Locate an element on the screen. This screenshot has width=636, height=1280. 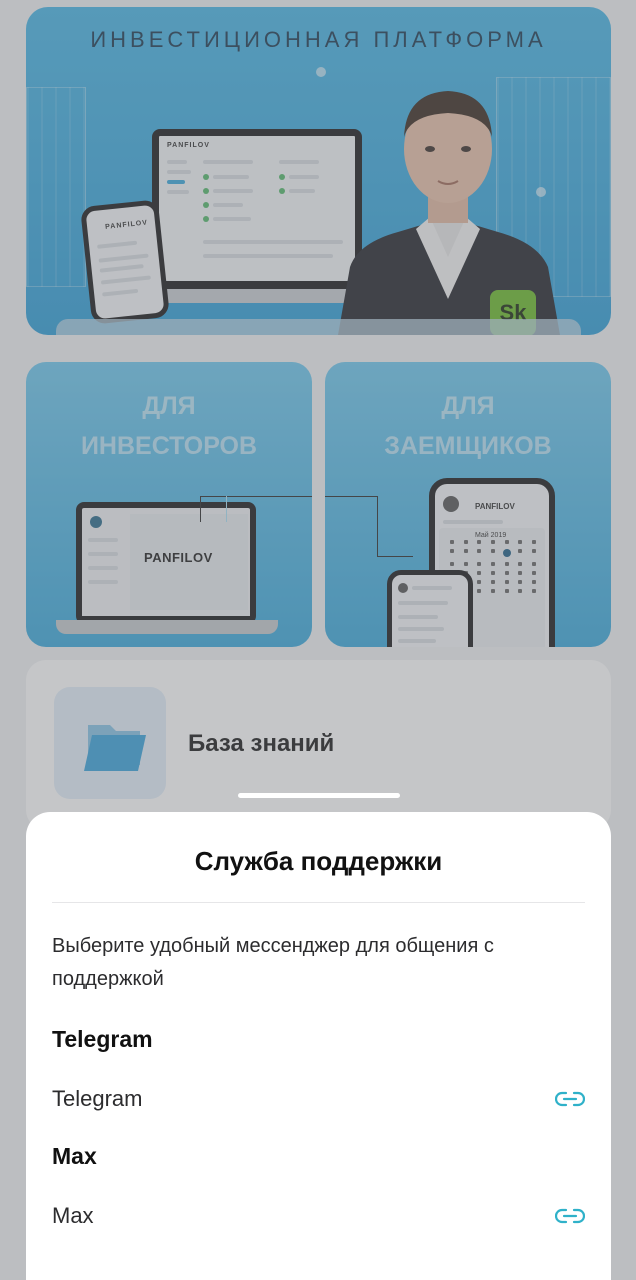
divider is located at coordinates (318, 902).